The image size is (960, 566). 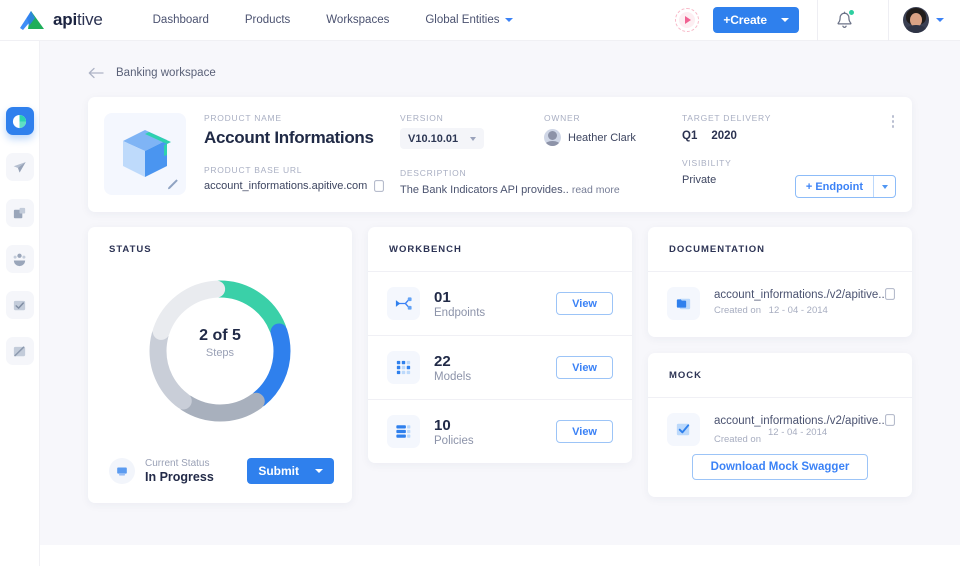 I want to click on workbench-policies-text: 10 Policies, so click(x=454, y=432).